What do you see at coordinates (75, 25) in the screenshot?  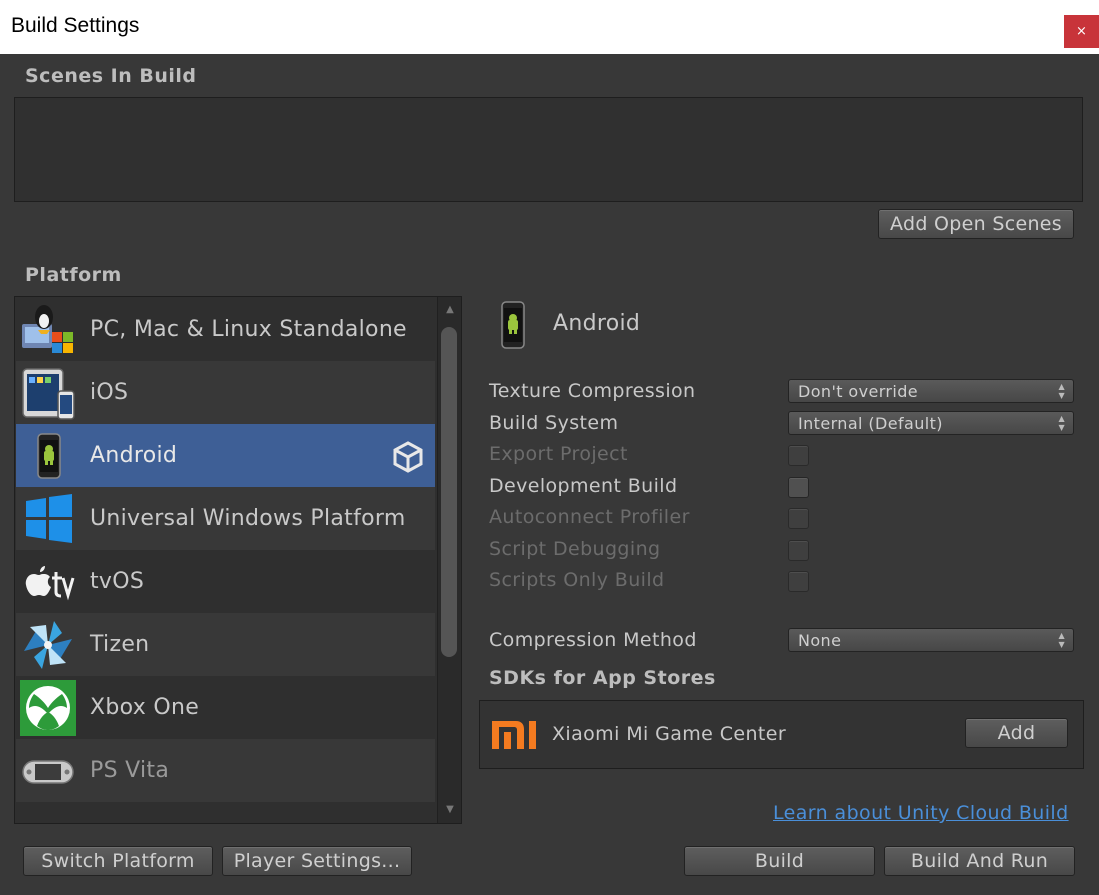 I see `window-title: Build Settings` at bounding box center [75, 25].